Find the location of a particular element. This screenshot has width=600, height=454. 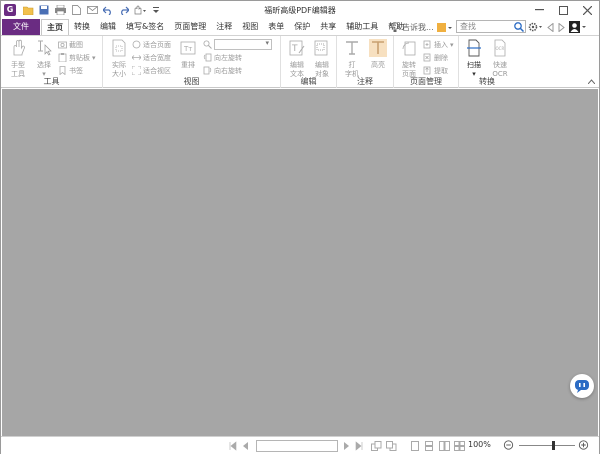

tab-edit: 编辑 is located at coordinates (108, 27).